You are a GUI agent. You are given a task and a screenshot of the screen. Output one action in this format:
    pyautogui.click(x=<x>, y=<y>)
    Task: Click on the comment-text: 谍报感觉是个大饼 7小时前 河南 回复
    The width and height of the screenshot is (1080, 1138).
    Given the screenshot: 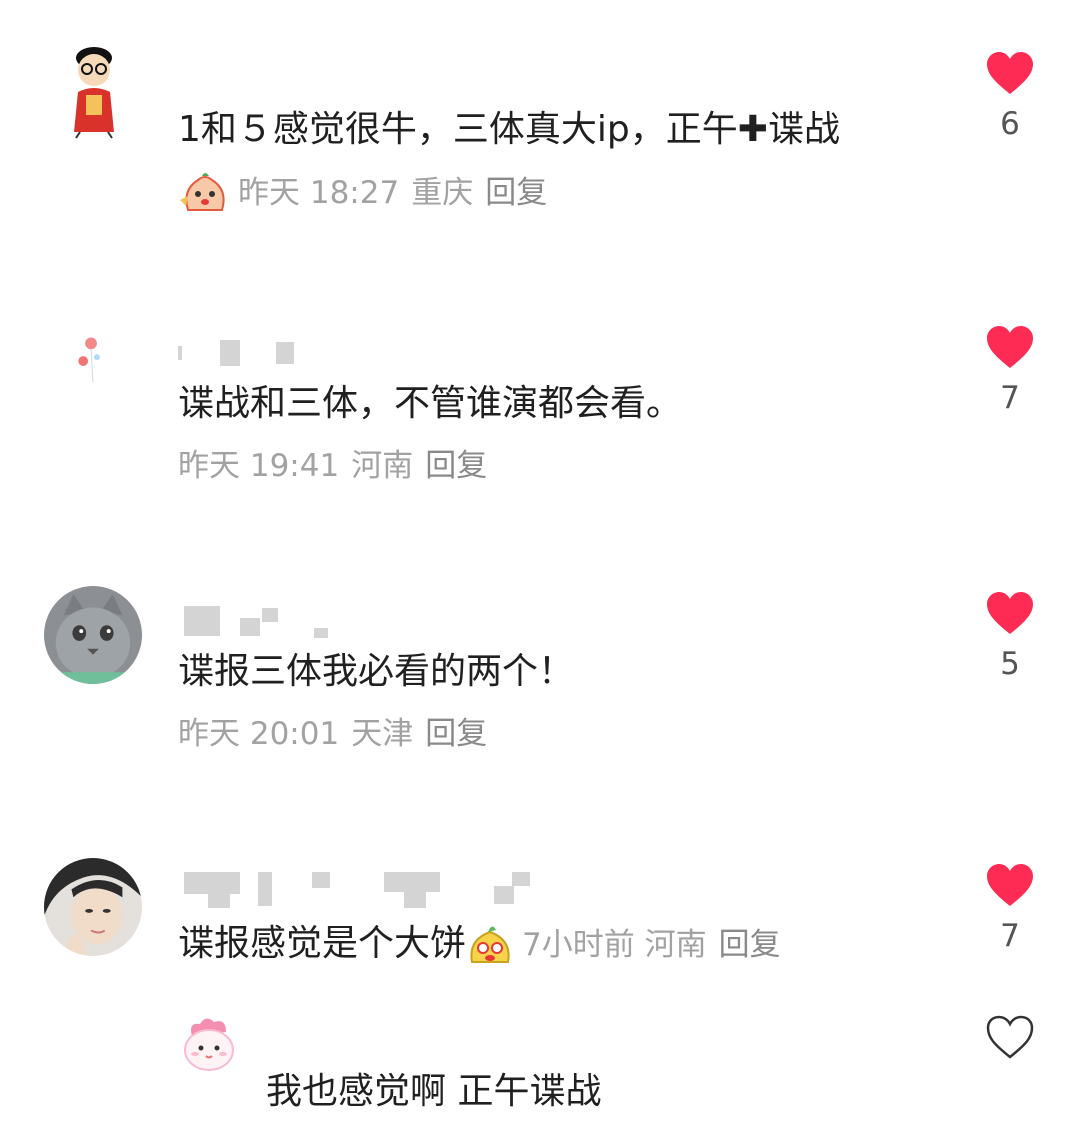 What is the action you would take?
    pyautogui.click(x=479, y=945)
    